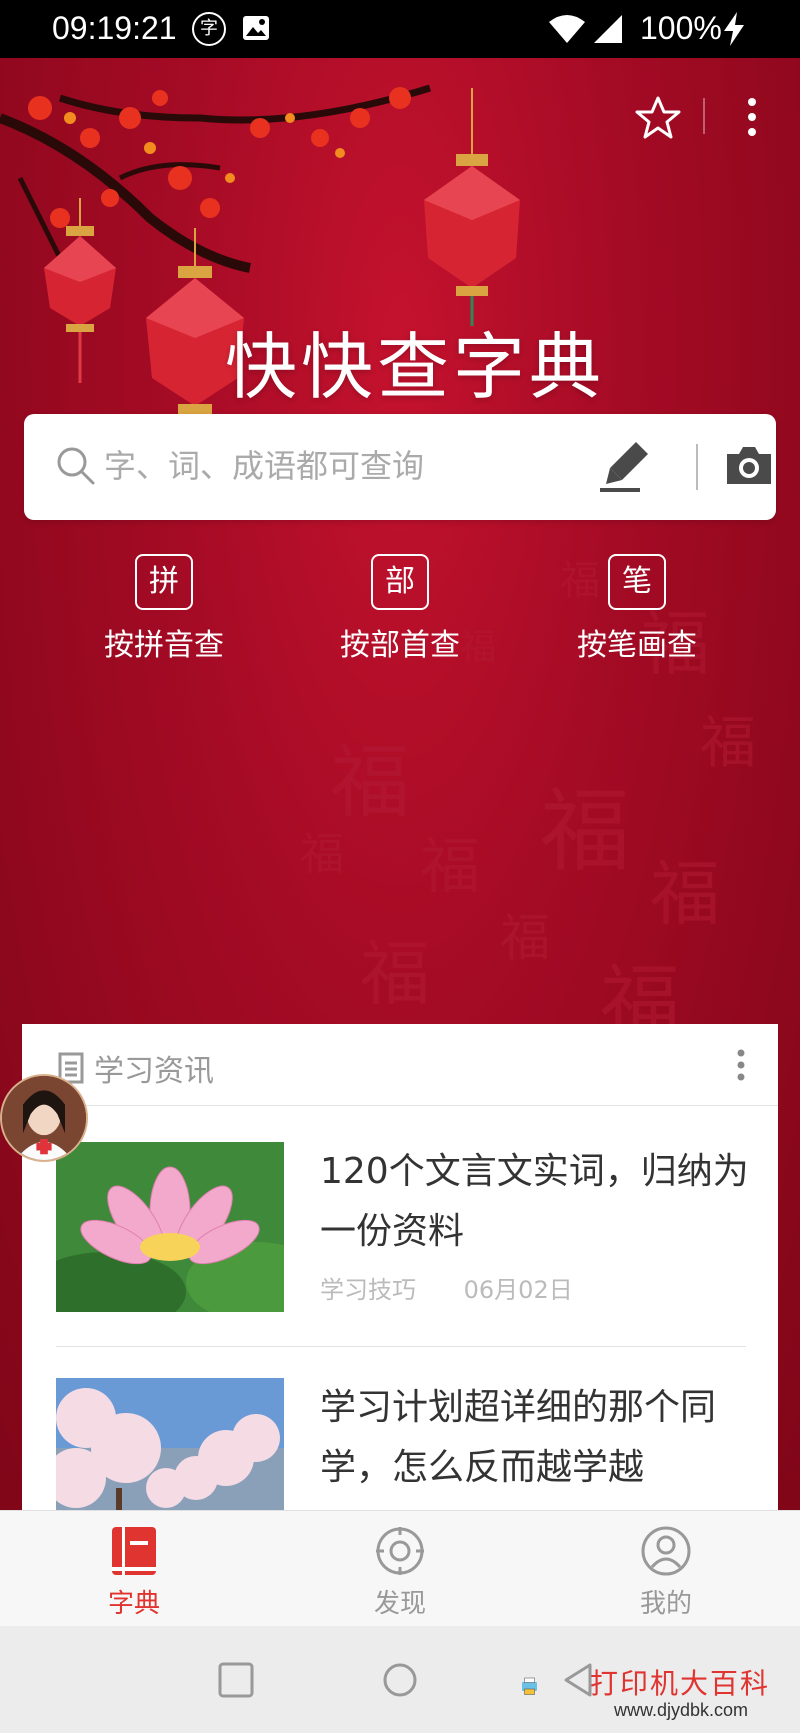 The image size is (800, 1733). Describe the element at coordinates (114, 28) in the screenshot. I see `status-time: 09:19:21` at that location.